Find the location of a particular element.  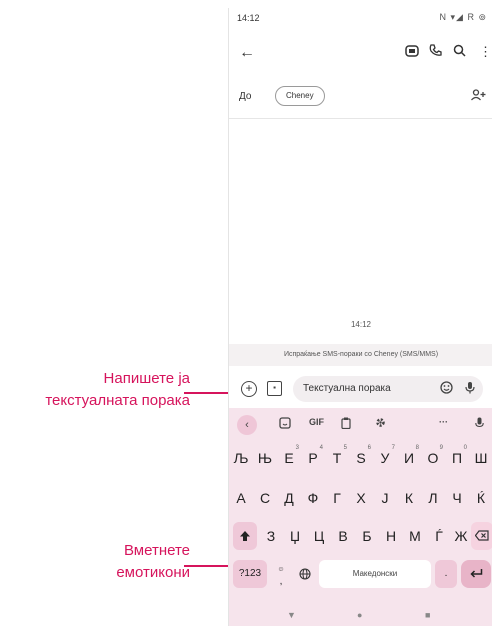

search-icon is located at coordinates (459, 52).